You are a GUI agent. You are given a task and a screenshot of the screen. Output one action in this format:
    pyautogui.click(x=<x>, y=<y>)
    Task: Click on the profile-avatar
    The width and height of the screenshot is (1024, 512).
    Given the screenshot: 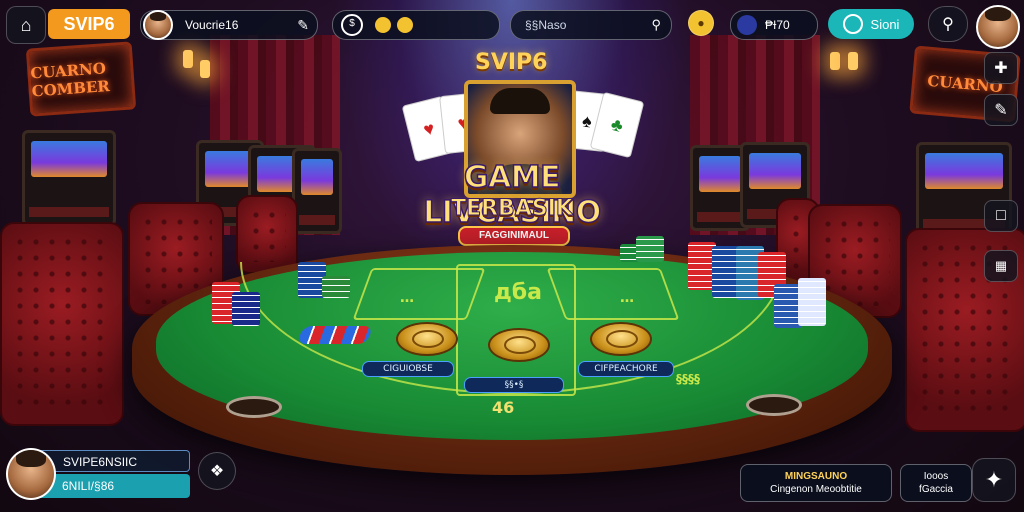 What is the action you would take?
    pyautogui.click(x=998, y=27)
    